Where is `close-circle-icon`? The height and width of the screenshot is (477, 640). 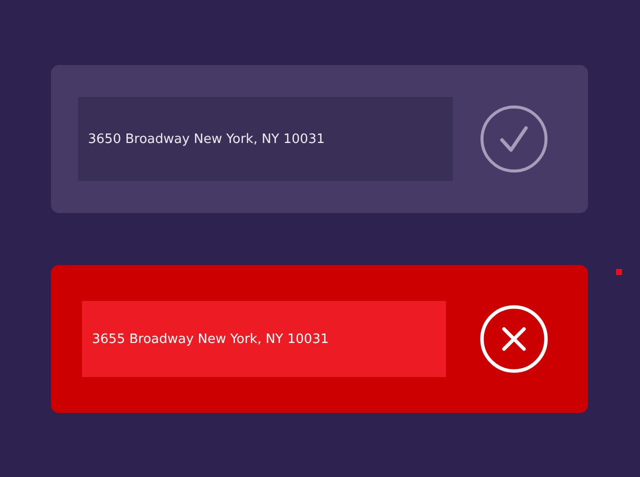 close-circle-icon is located at coordinates (514, 339).